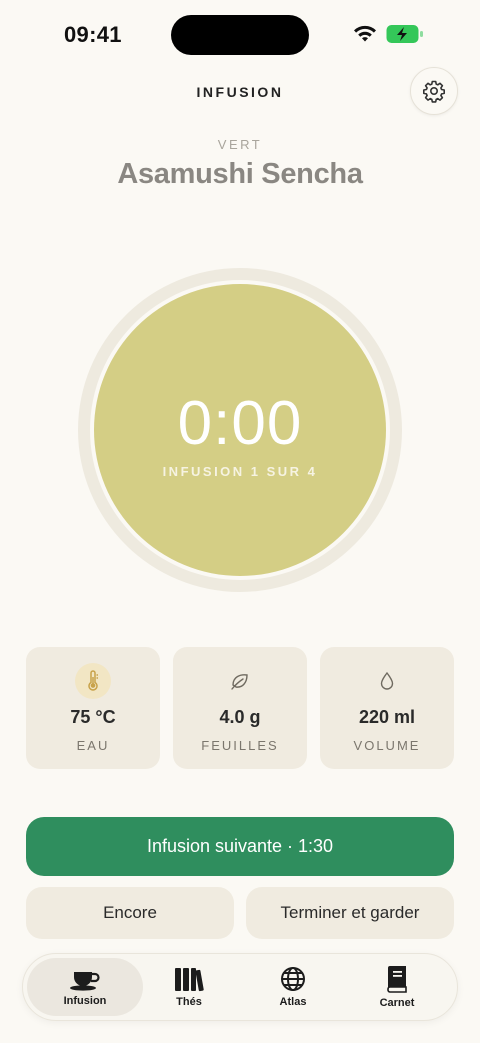 The height and width of the screenshot is (1043, 480). What do you see at coordinates (387, 680) in the screenshot?
I see `droplet-icon` at bounding box center [387, 680].